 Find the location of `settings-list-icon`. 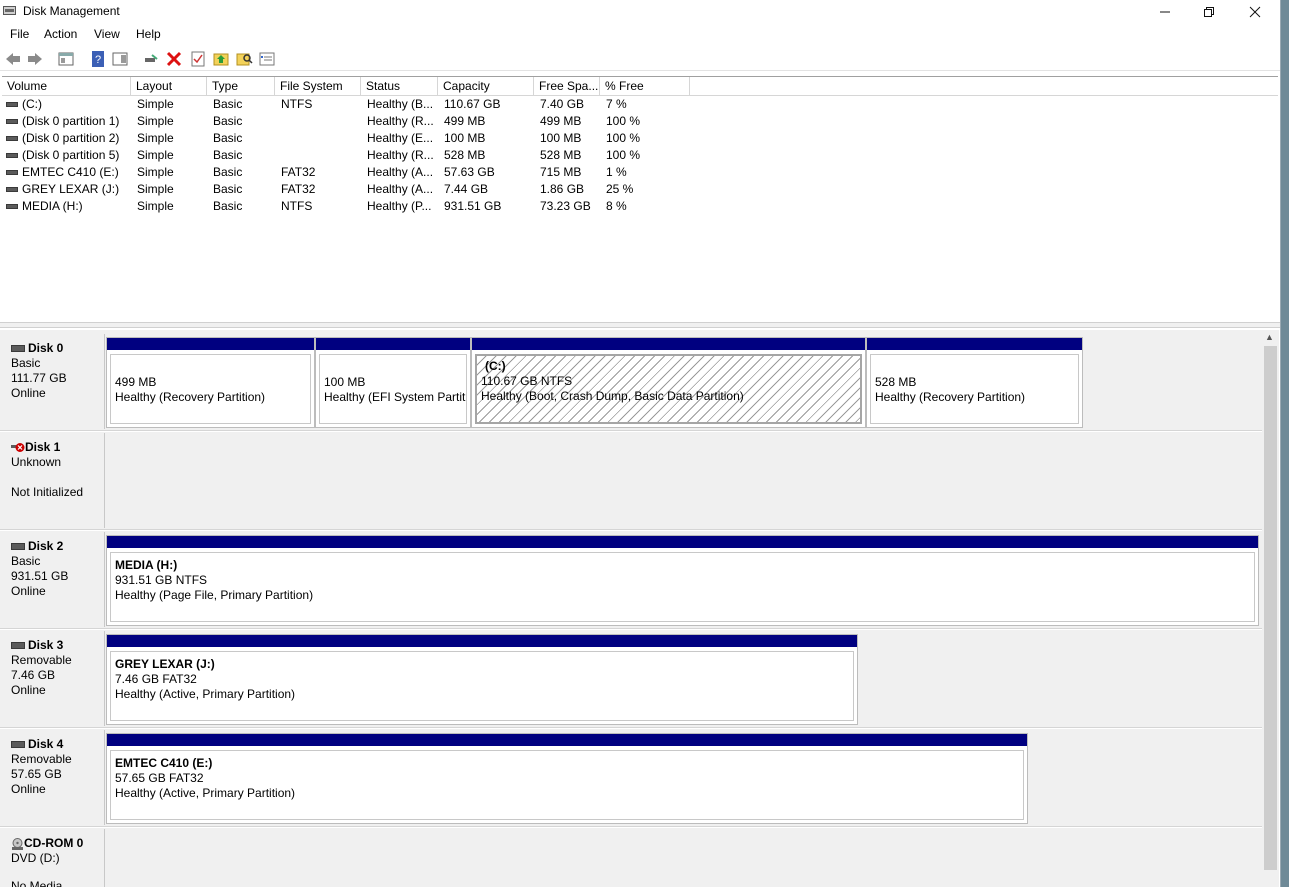

settings-list-icon is located at coordinates (267, 59).